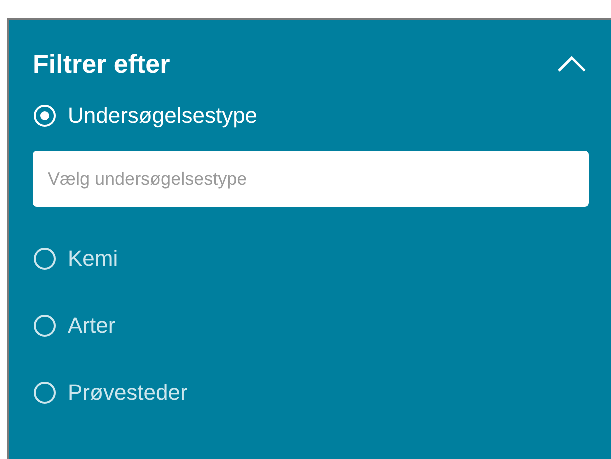 This screenshot has height=459, width=611. I want to click on radio-option: Arter, so click(311, 325).